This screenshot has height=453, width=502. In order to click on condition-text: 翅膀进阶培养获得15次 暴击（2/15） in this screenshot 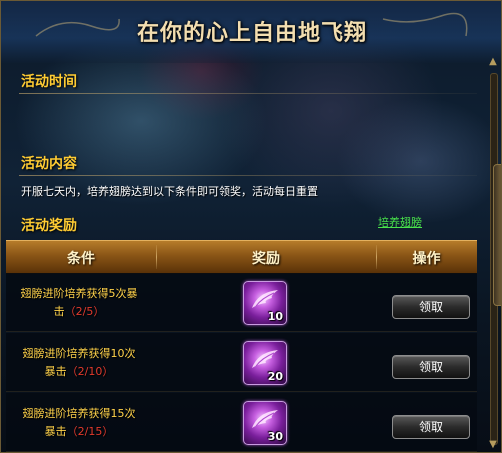, I will do `click(79, 423)`.